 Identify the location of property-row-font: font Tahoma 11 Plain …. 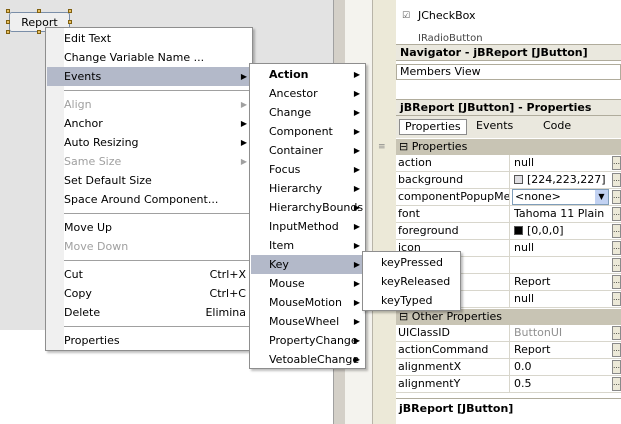
(508, 214).